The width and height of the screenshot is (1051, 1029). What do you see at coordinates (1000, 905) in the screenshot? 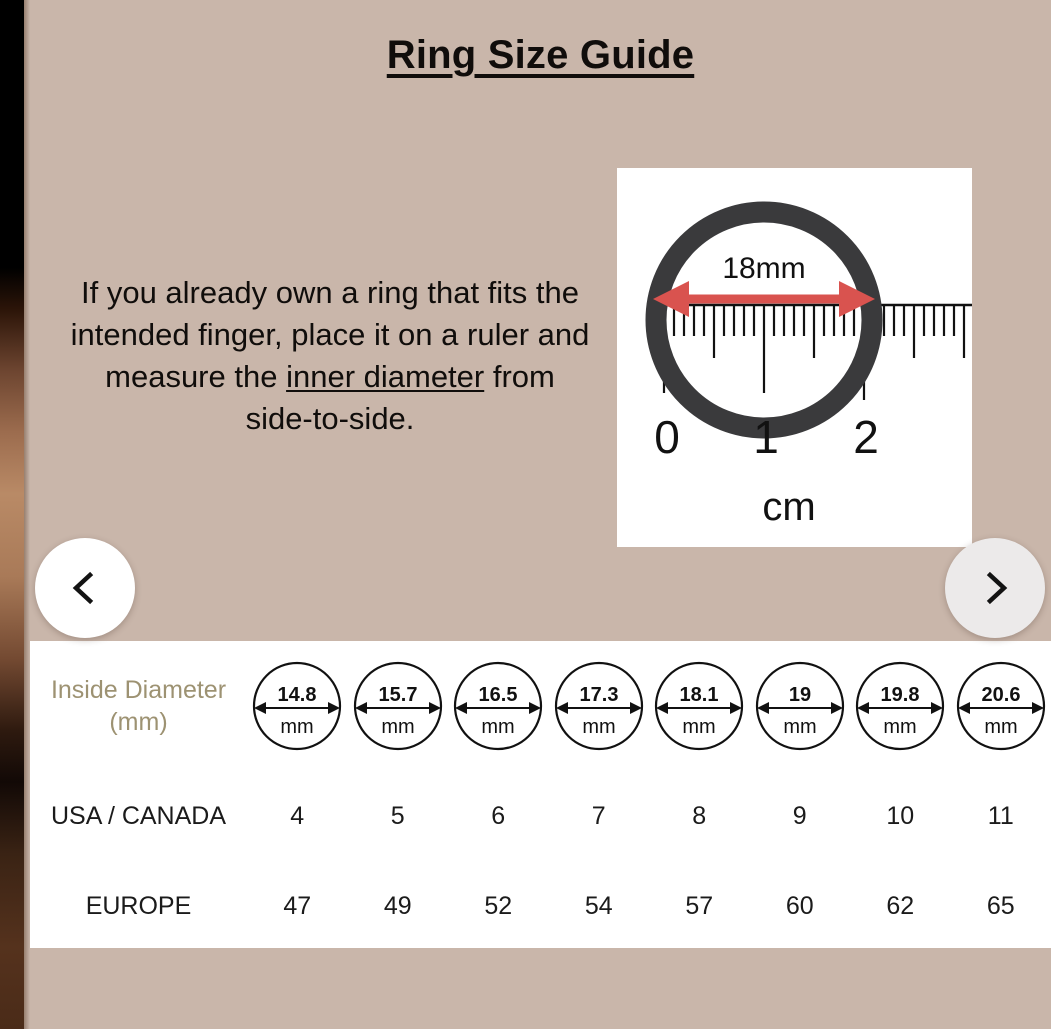
I see `europe-size-7: 65` at bounding box center [1000, 905].